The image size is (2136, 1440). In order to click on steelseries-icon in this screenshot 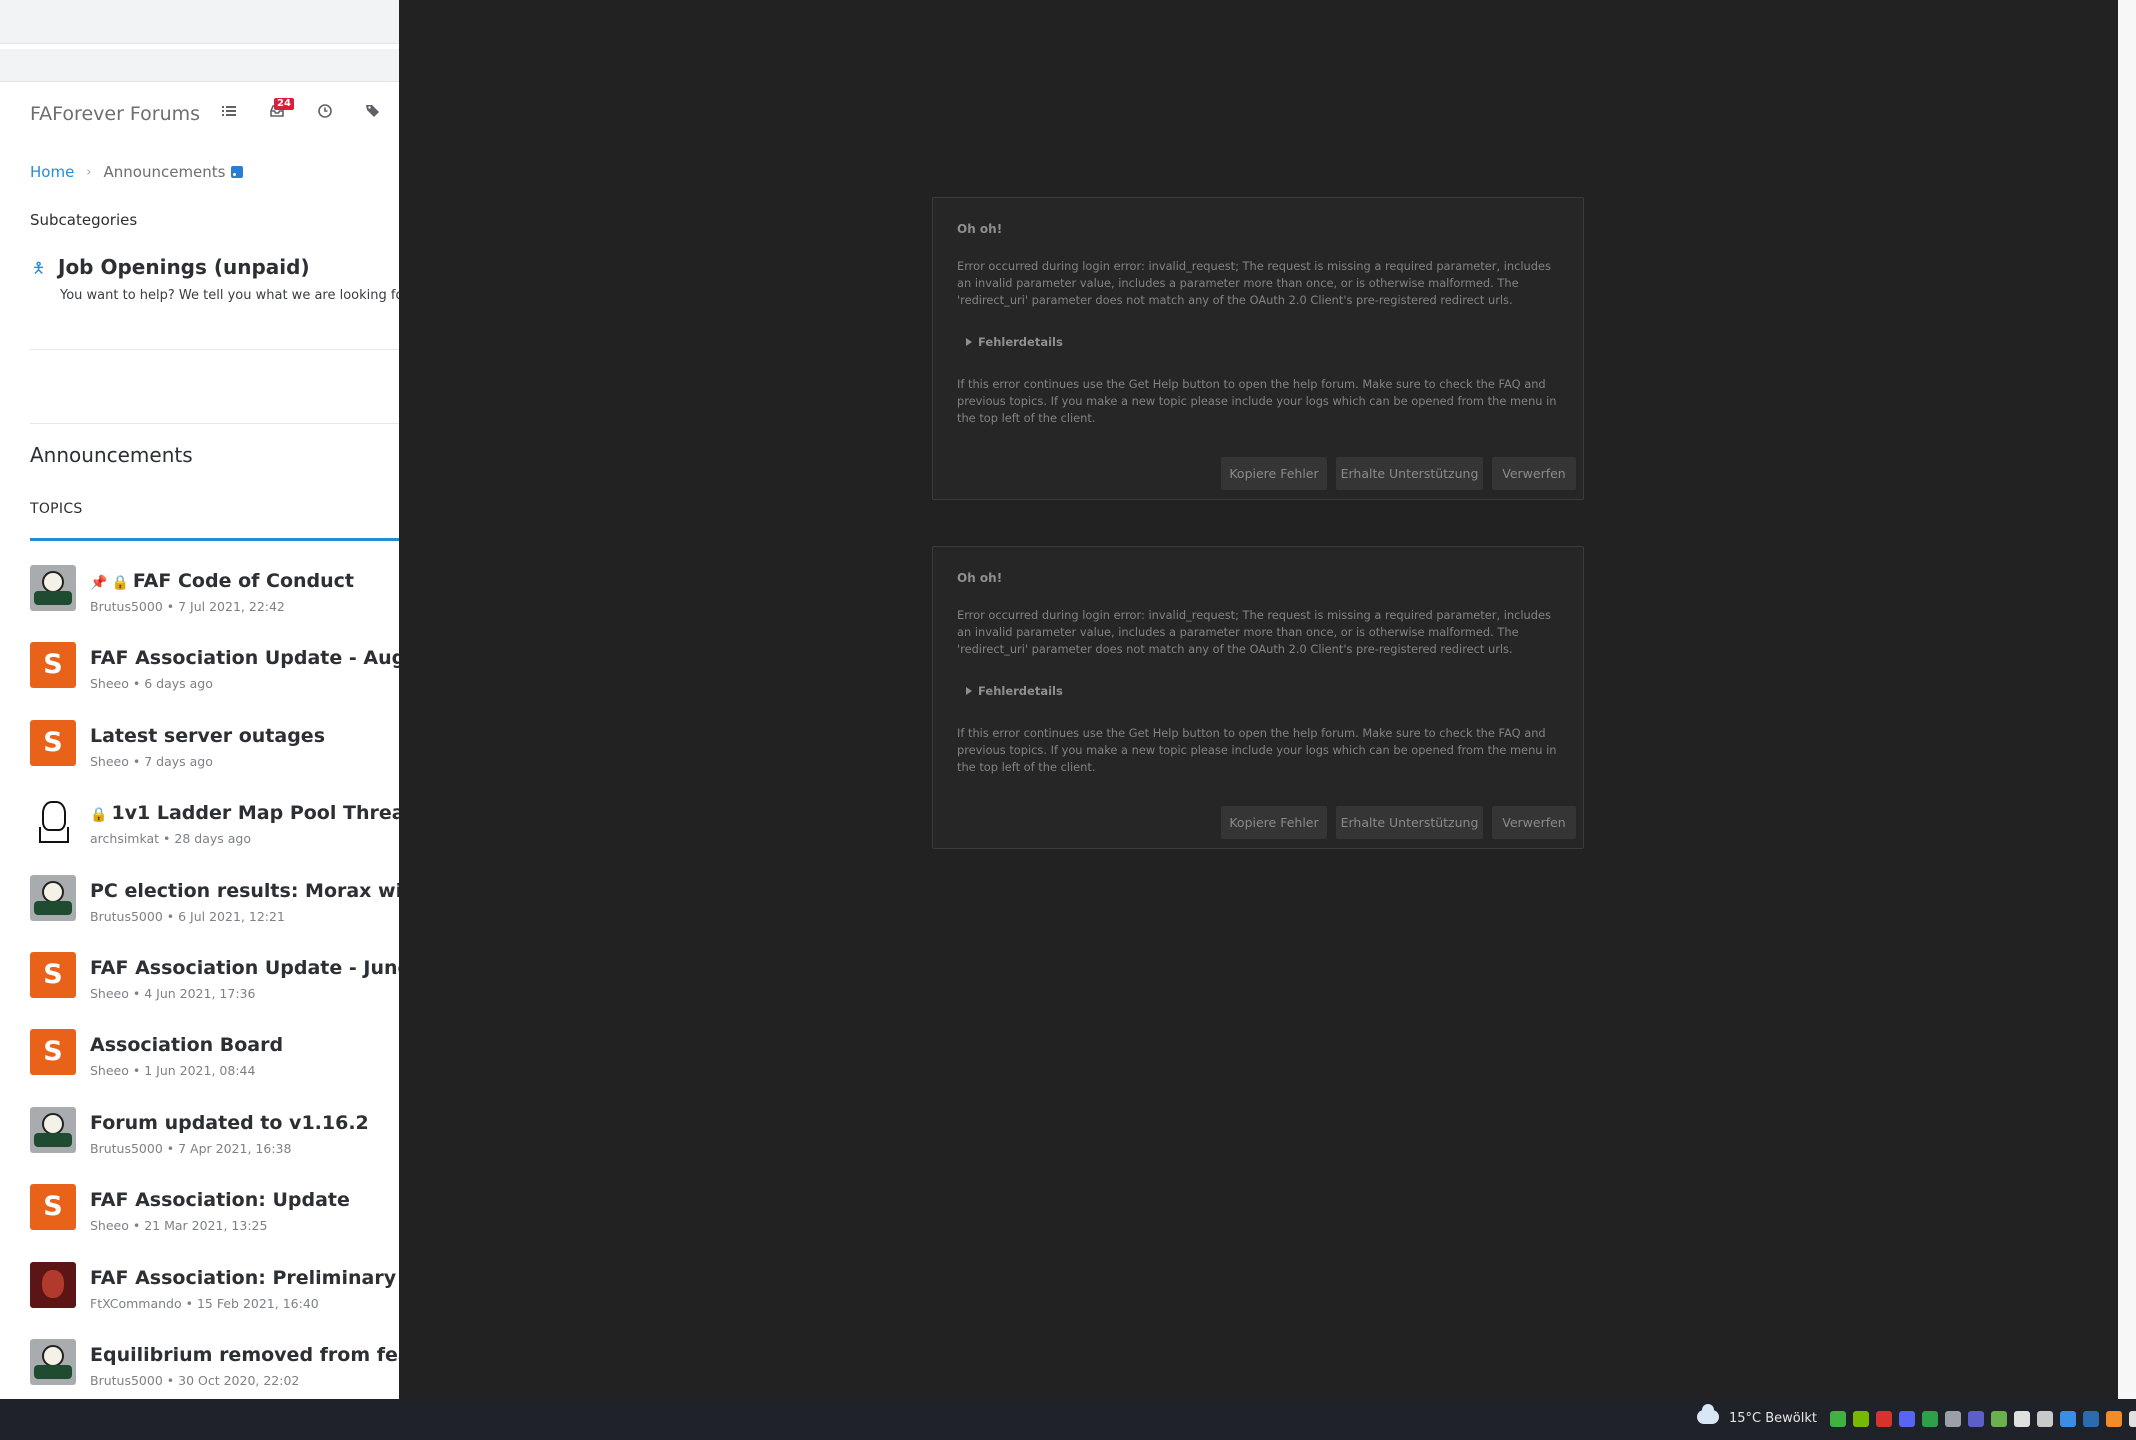, I will do `click(1884, 1419)`.